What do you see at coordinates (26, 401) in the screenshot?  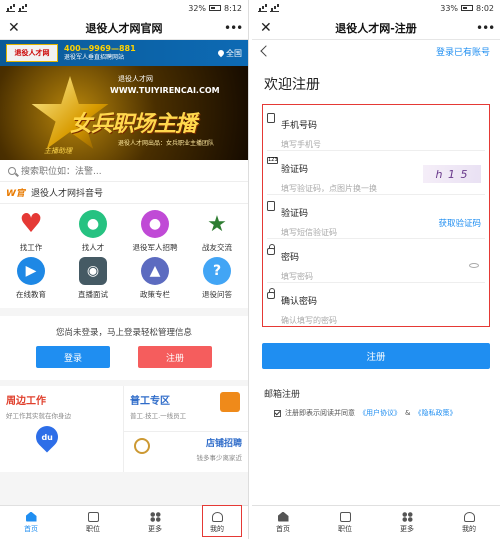 I see `nearby-title: 周边工作` at bounding box center [26, 401].